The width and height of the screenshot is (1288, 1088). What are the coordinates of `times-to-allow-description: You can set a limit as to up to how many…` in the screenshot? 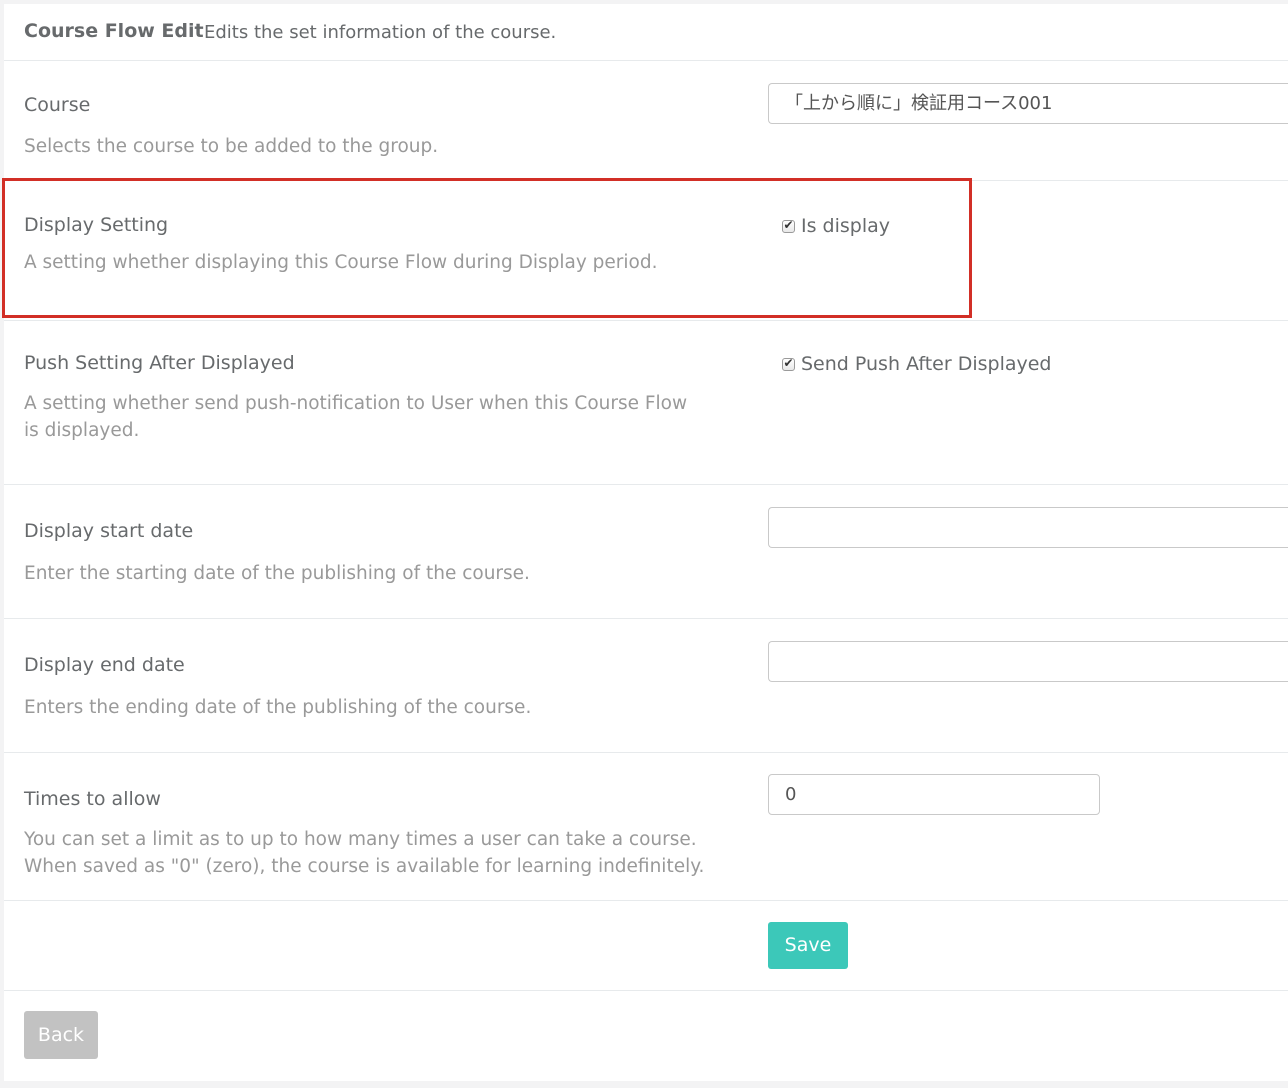 It's located at (364, 853).